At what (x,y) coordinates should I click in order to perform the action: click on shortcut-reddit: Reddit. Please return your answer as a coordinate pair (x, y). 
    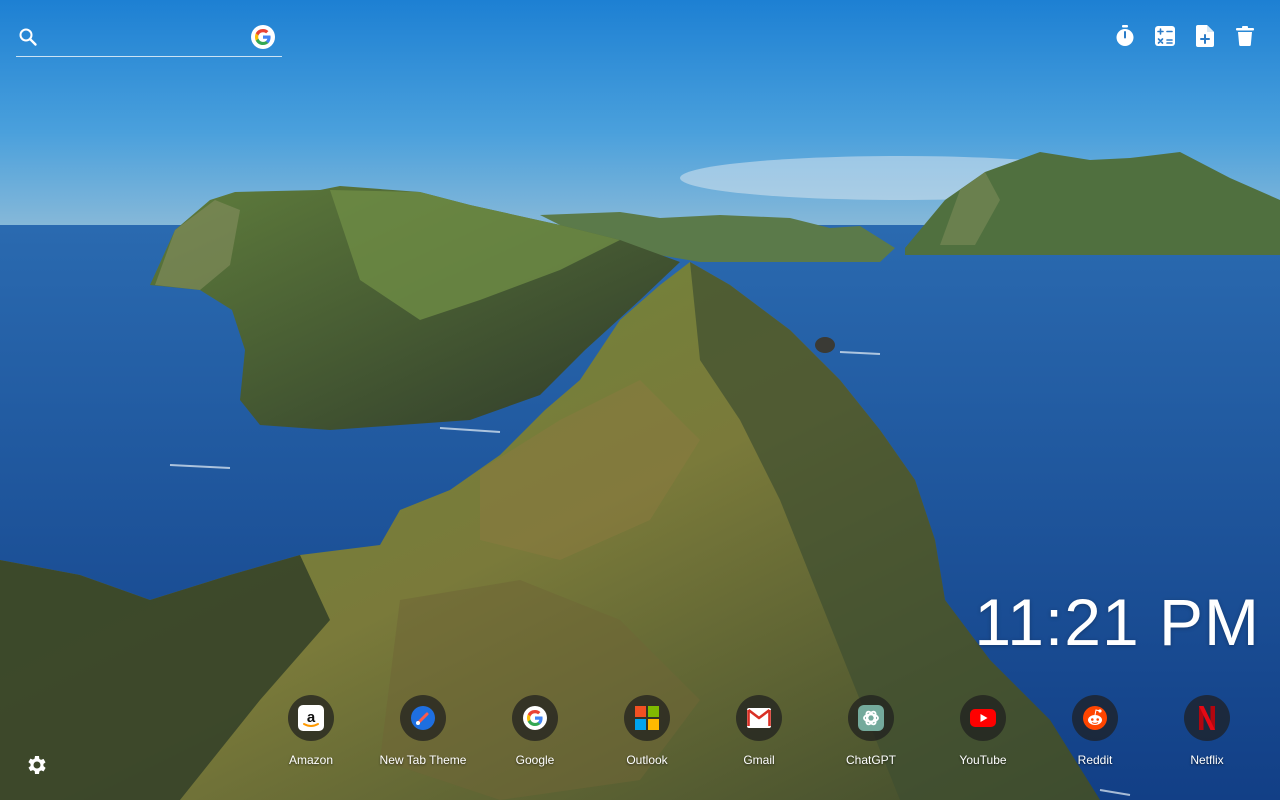
    Looking at the image, I should click on (1095, 731).